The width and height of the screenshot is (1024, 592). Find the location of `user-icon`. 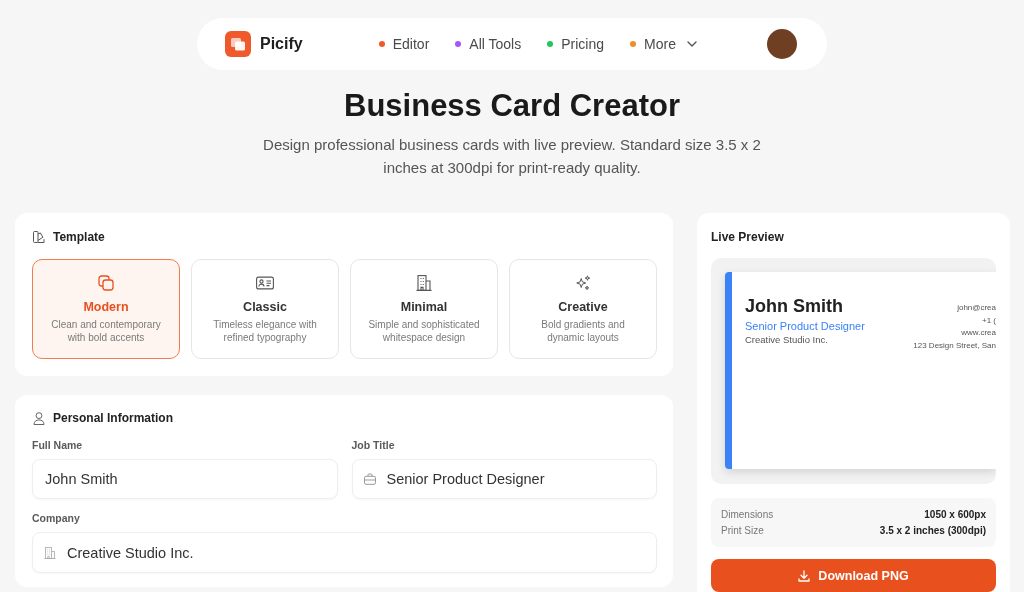

user-icon is located at coordinates (39, 418).